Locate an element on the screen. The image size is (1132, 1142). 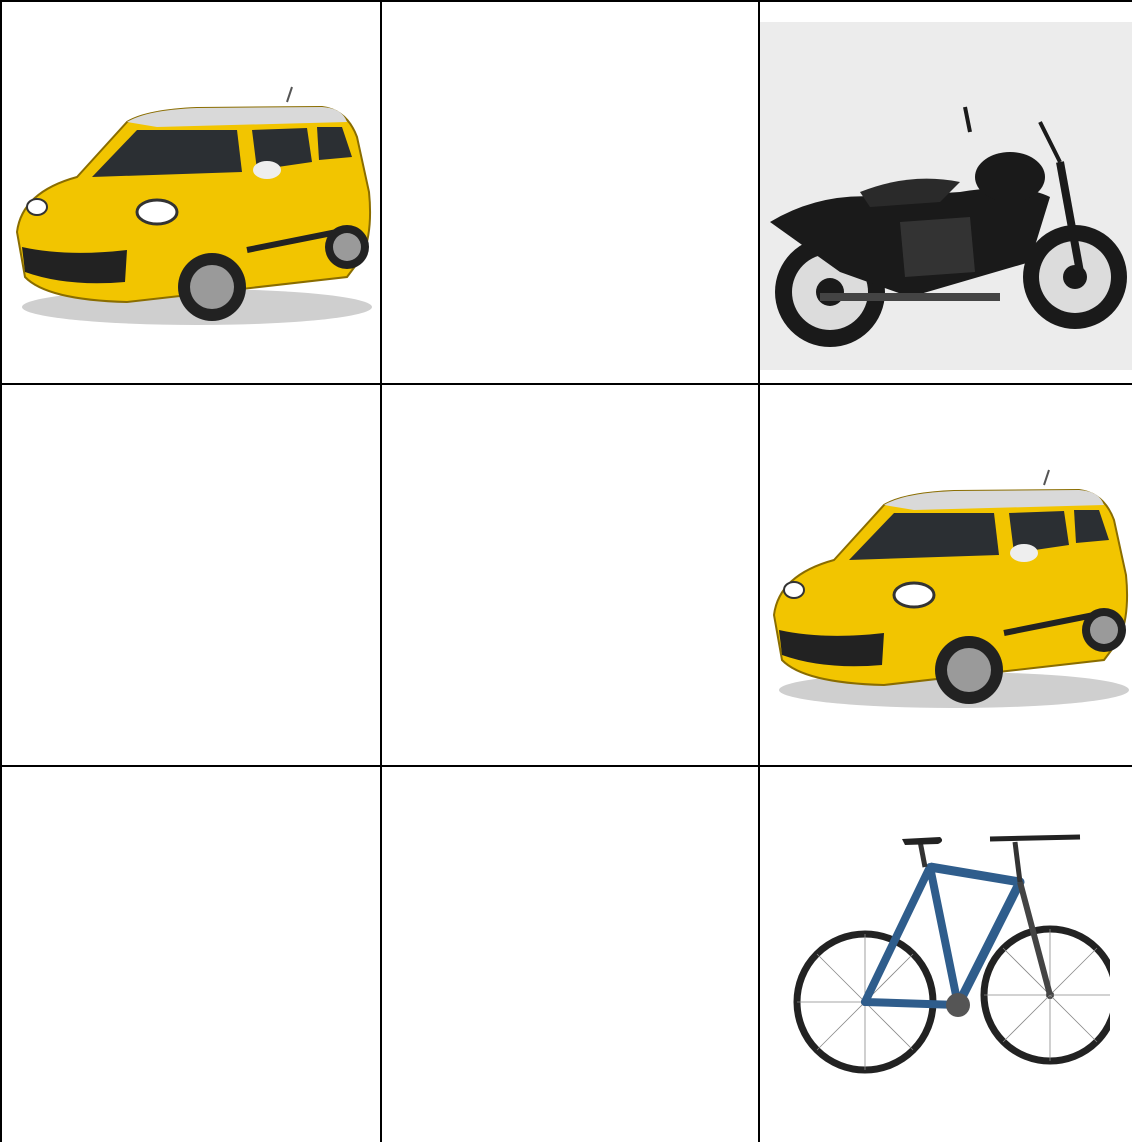
cell-r2-c1 is located at coordinates (191, 575).